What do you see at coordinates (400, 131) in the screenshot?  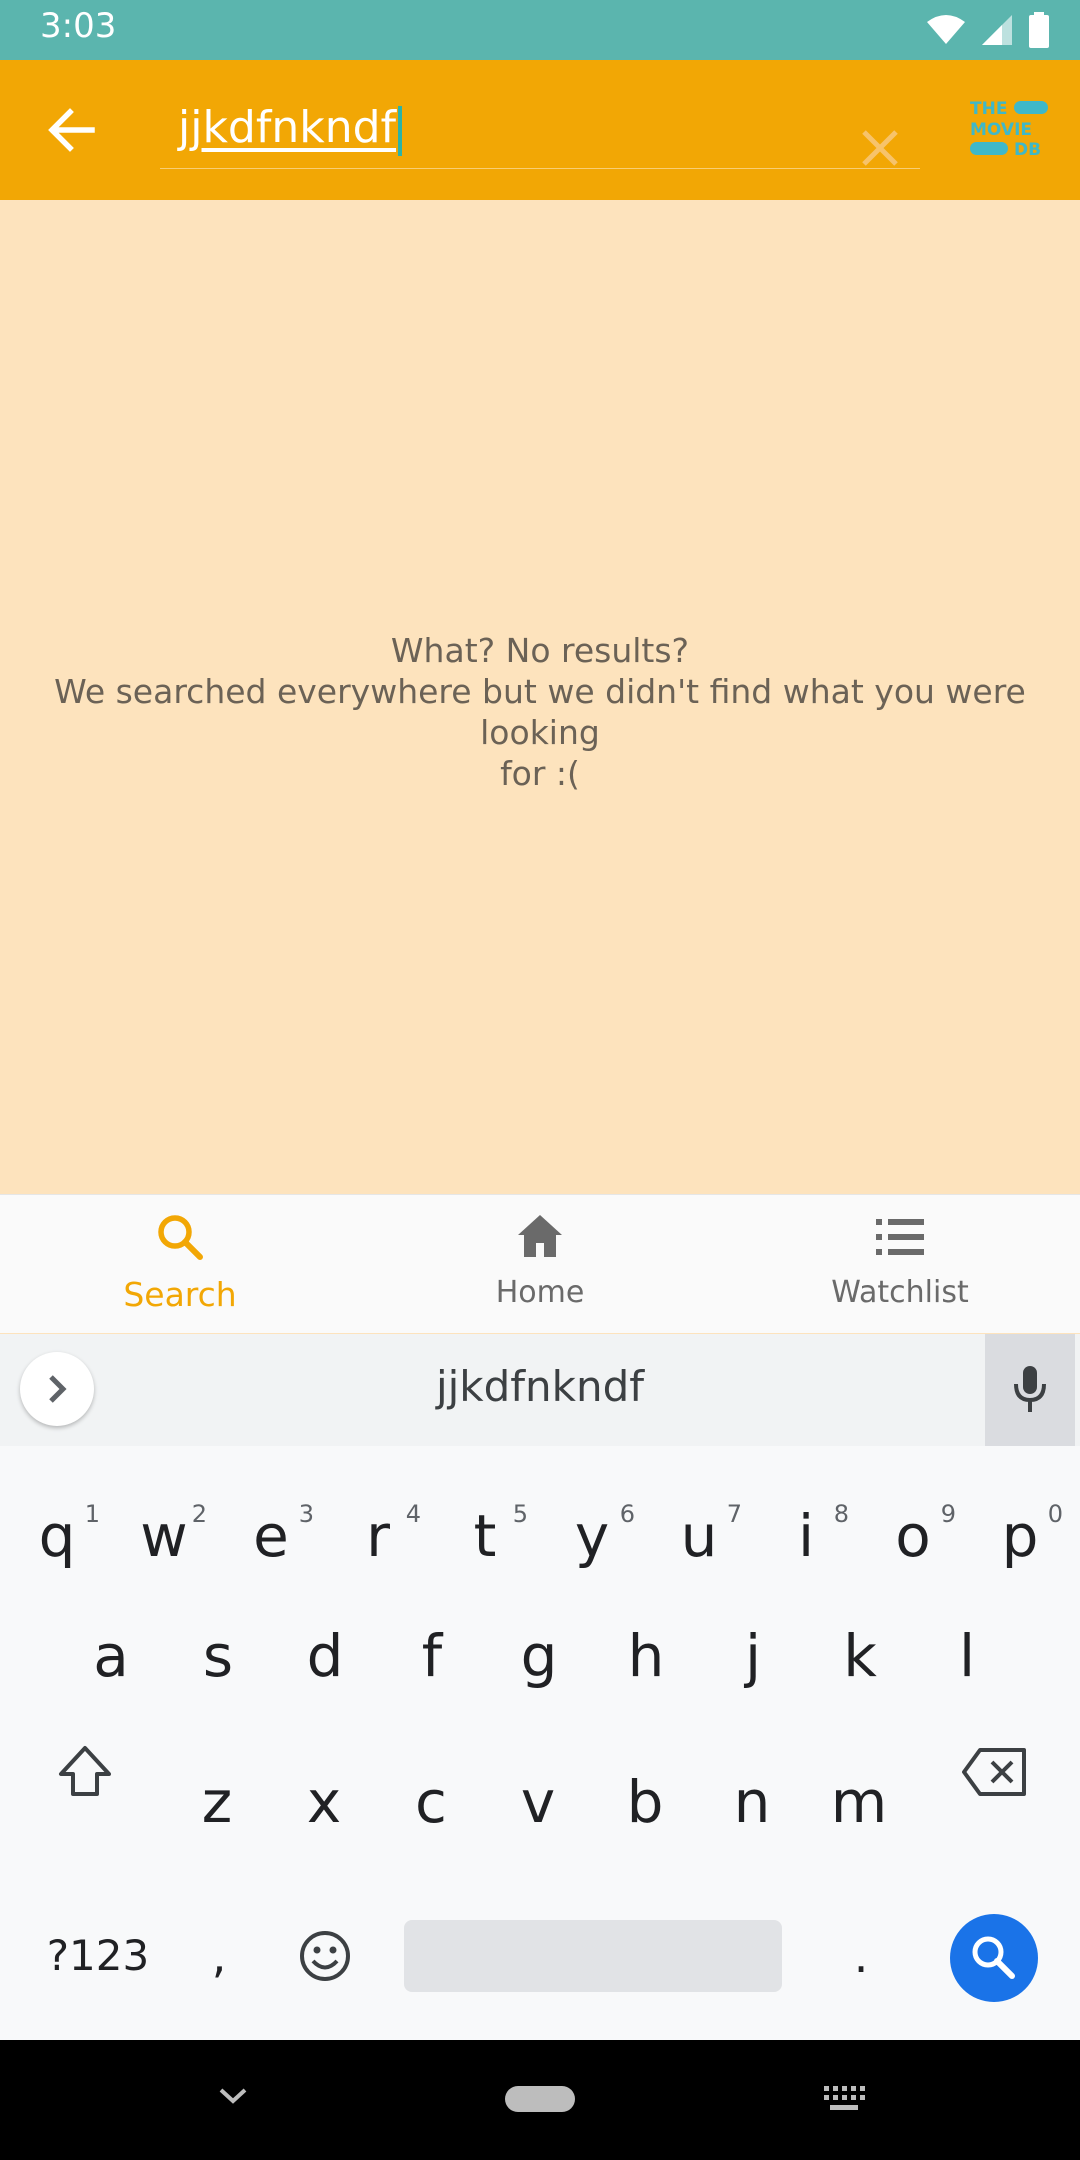 I see `text-cursor` at bounding box center [400, 131].